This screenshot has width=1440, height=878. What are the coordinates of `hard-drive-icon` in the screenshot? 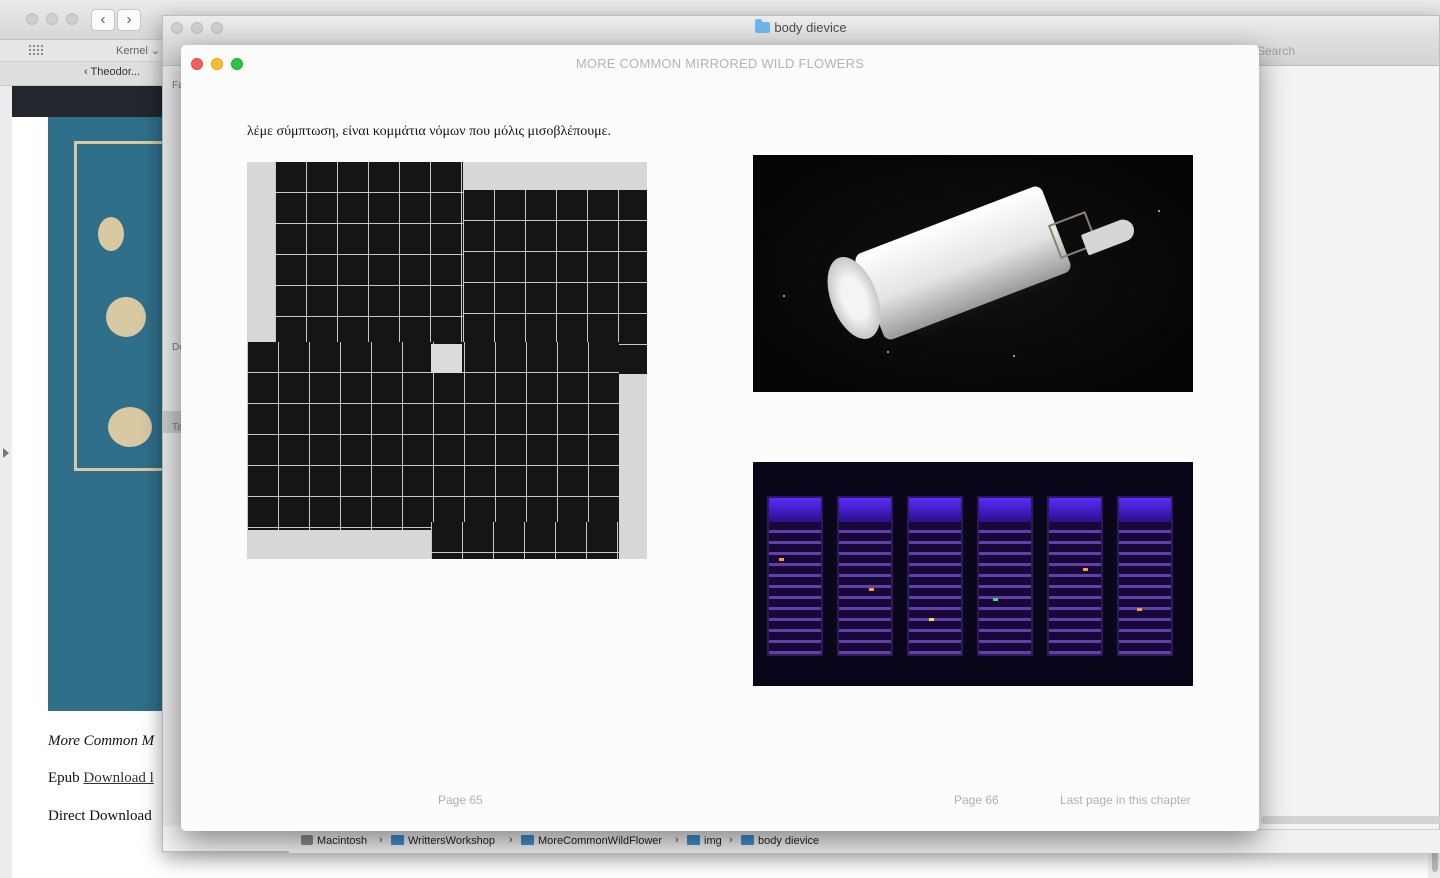 It's located at (307, 840).